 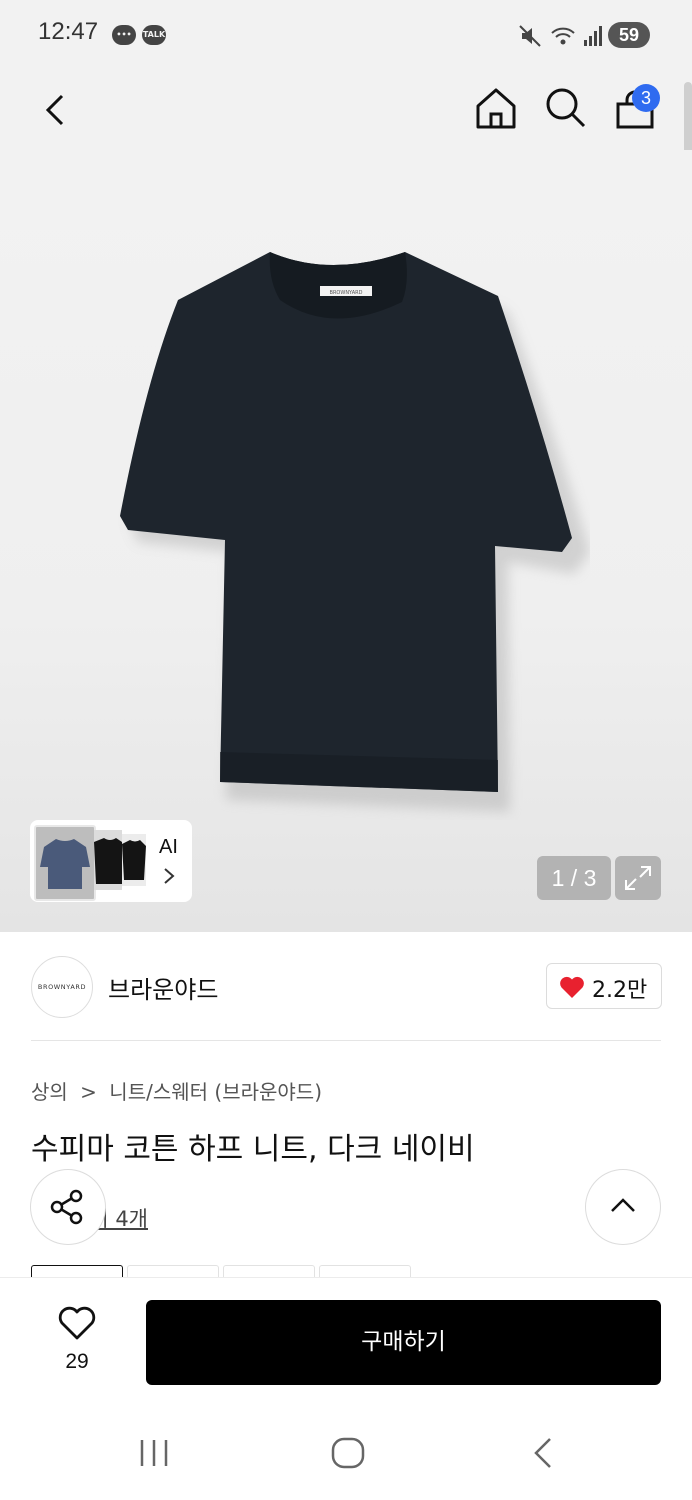 I want to click on battery-indicator: 59, so click(x=629, y=35).